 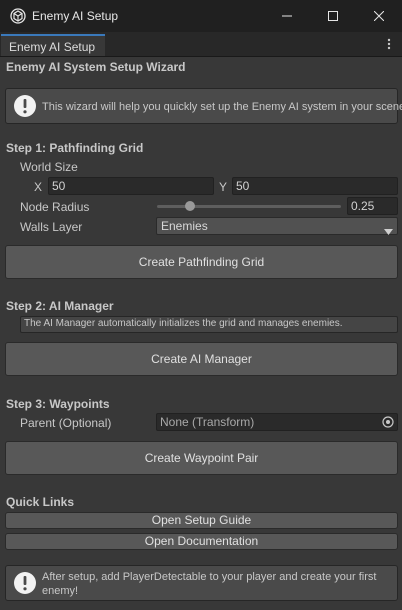 What do you see at coordinates (131, 186) in the screenshot?
I see `world-size-x-field: 50` at bounding box center [131, 186].